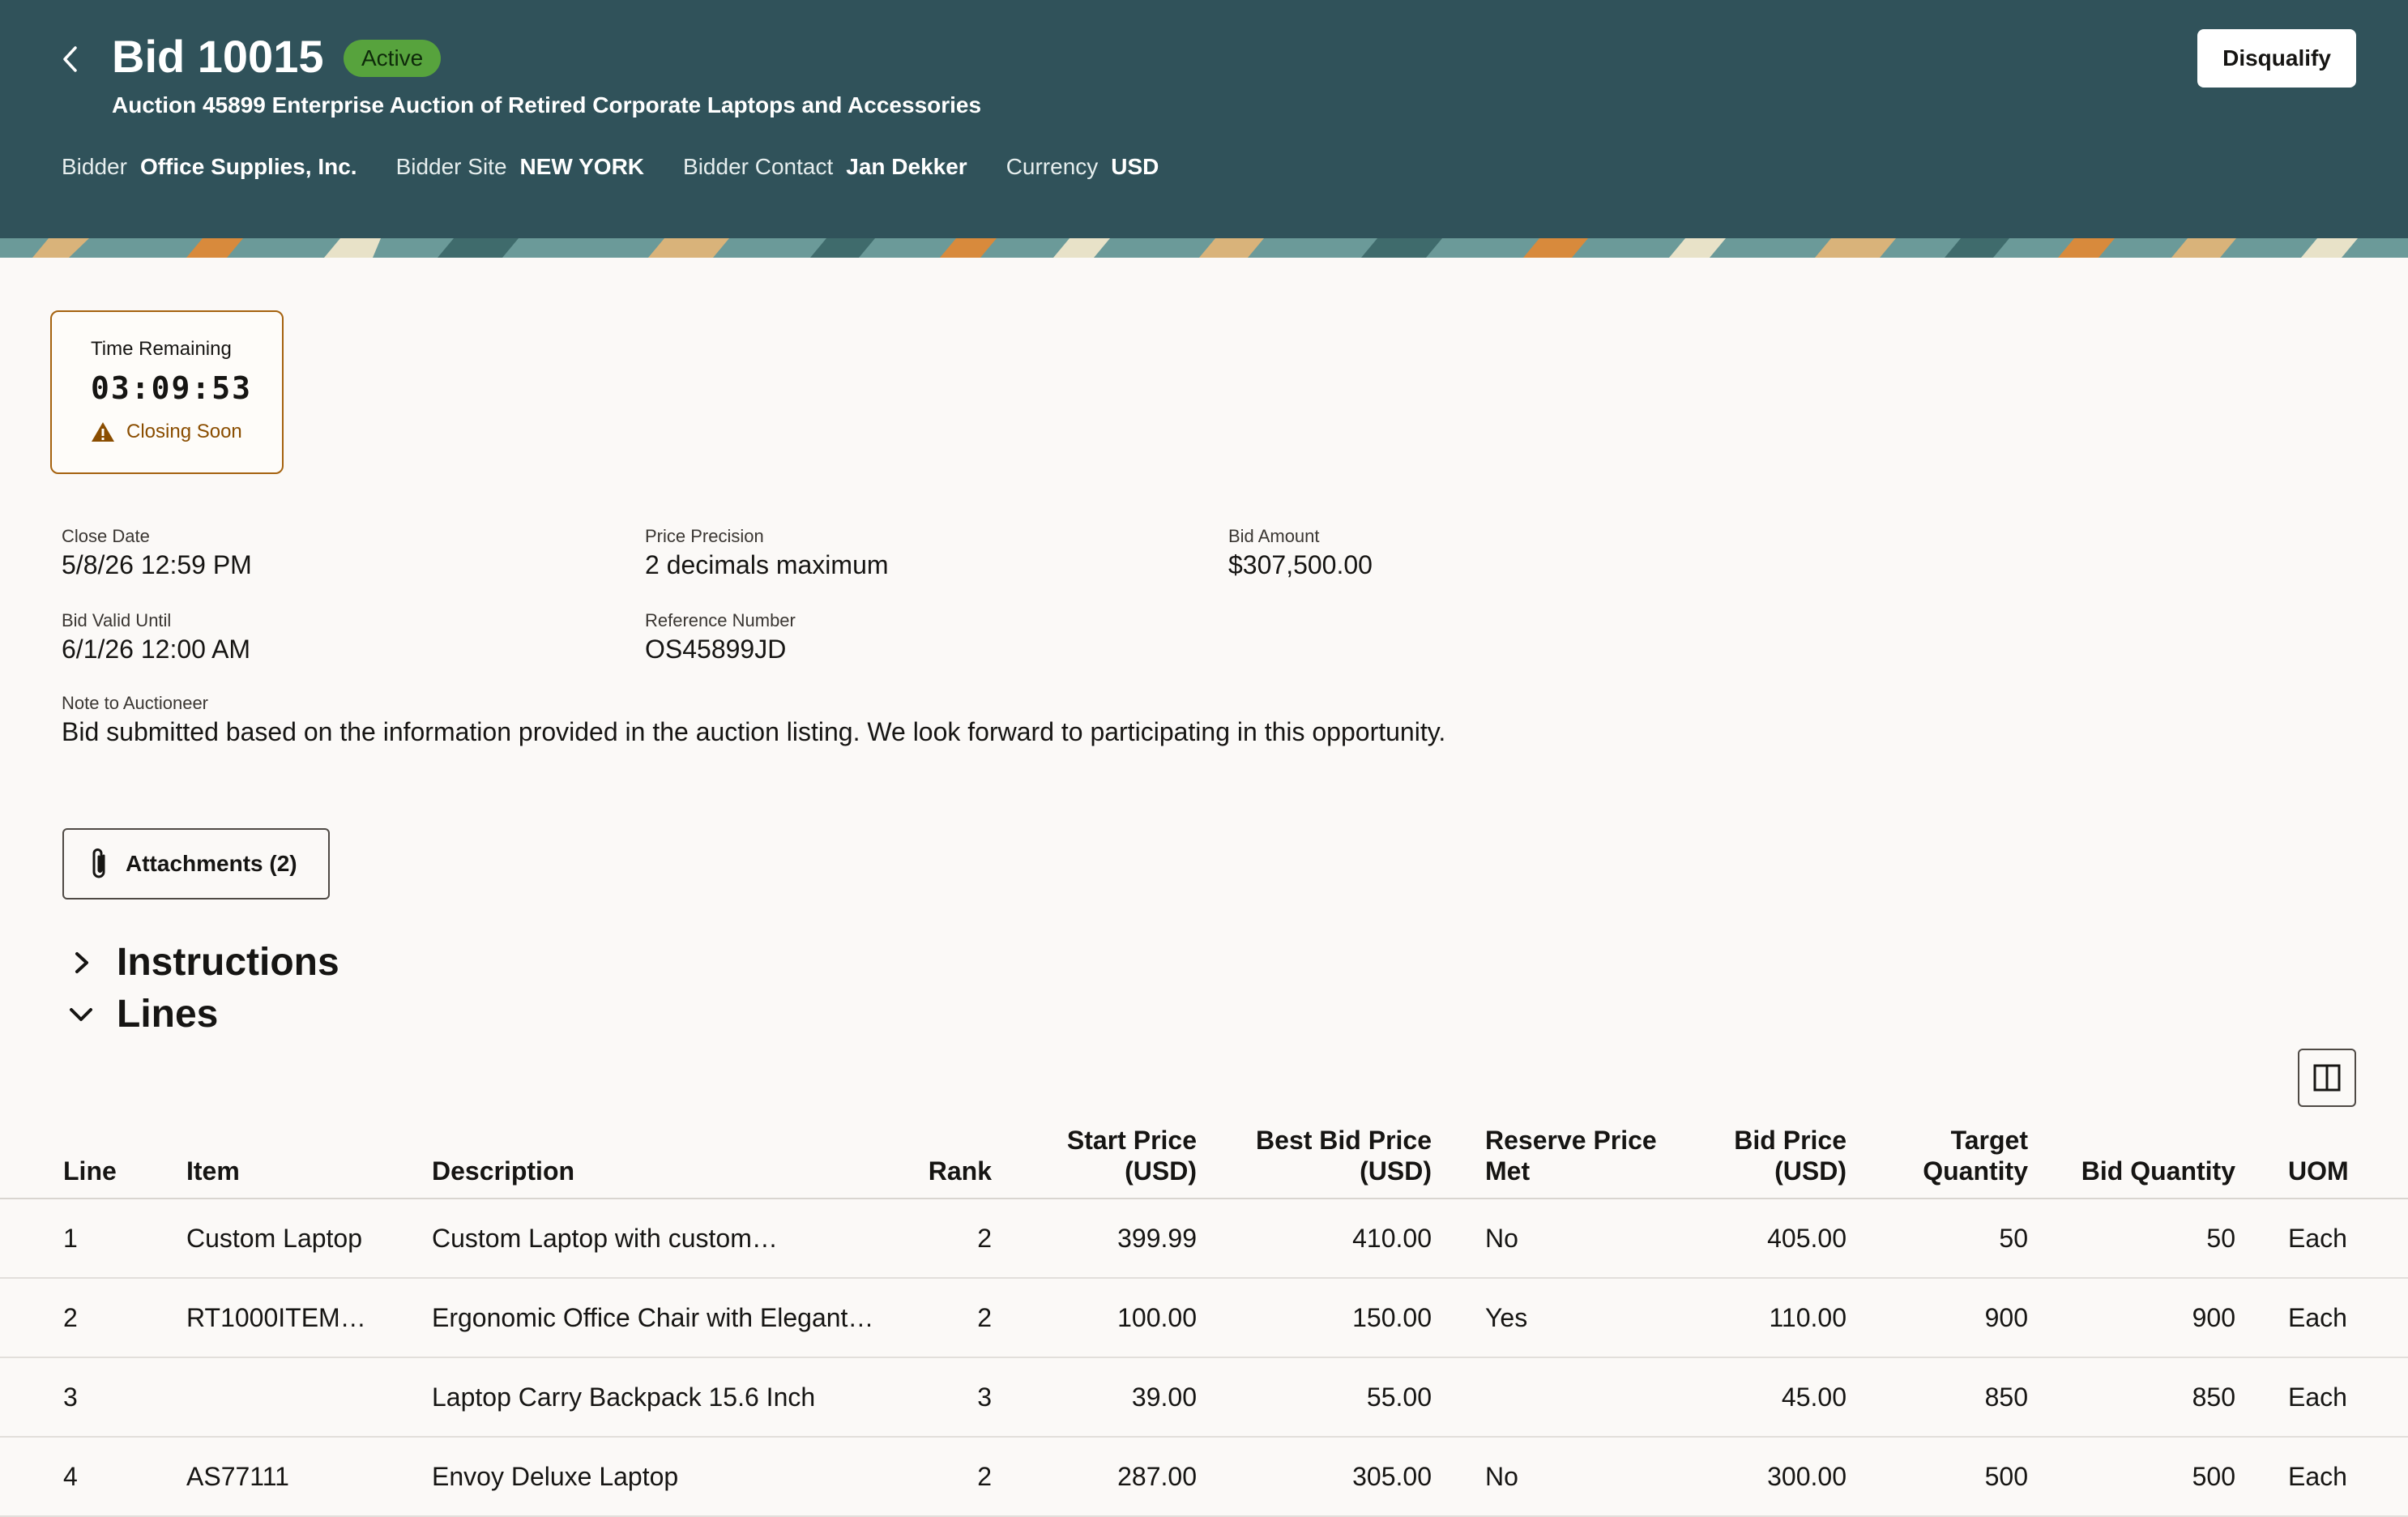  Describe the element at coordinates (1340, 1155) in the screenshot. I see `col-best-bid-price: Best Bid Price (USD)` at that location.